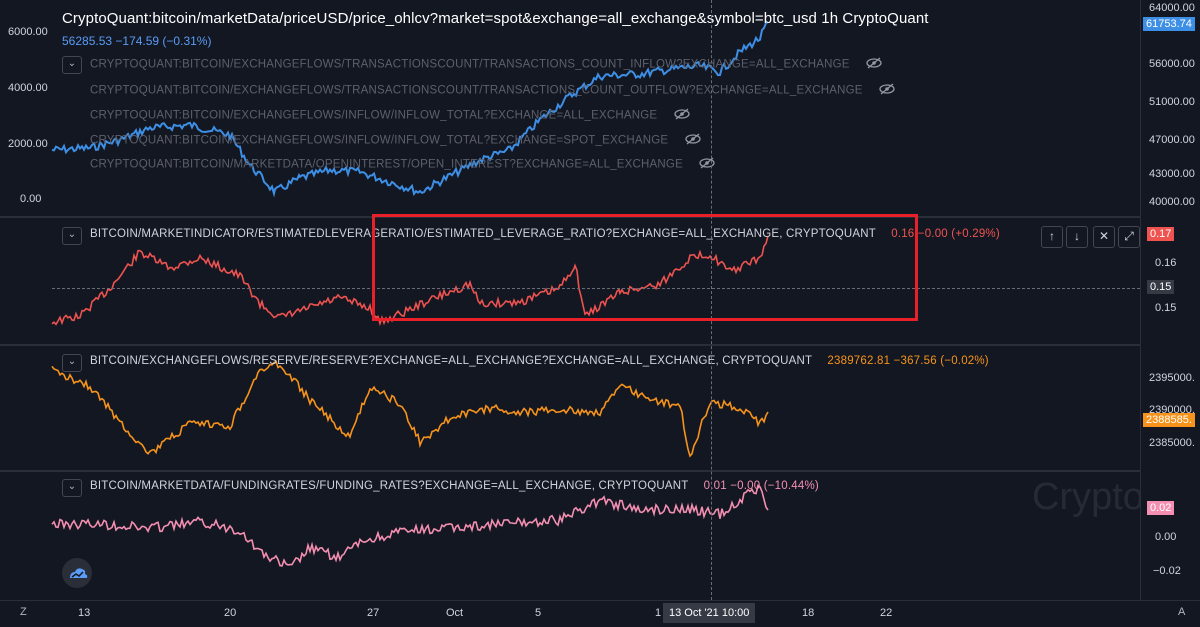 The width and height of the screenshot is (1200, 627). Describe the element at coordinates (1172, 8) in the screenshot. I see `price-right-tick: 64000.00` at that location.